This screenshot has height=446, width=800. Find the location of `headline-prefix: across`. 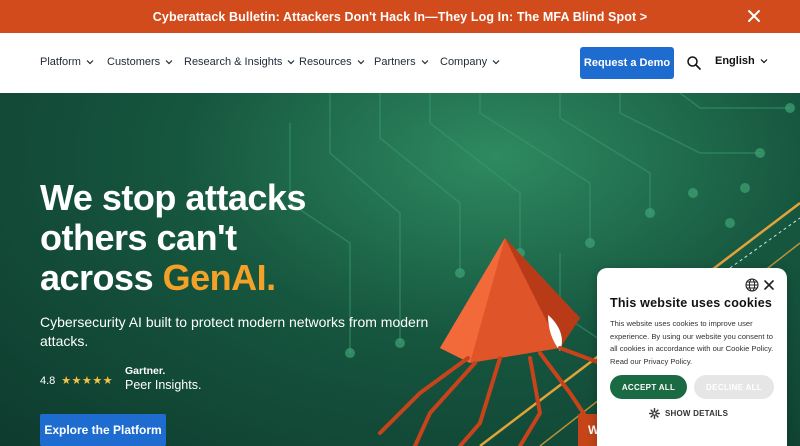

headline-prefix: across is located at coordinates (101, 277).